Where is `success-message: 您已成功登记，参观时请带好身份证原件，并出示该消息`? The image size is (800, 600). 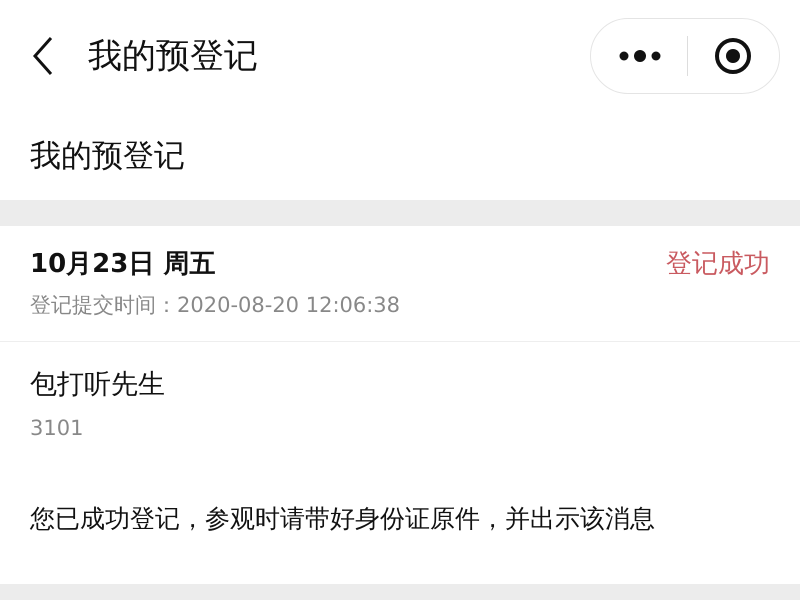 success-message: 您已成功登记，参观时请带好身份证原件，并出示该消息 is located at coordinates (342, 519).